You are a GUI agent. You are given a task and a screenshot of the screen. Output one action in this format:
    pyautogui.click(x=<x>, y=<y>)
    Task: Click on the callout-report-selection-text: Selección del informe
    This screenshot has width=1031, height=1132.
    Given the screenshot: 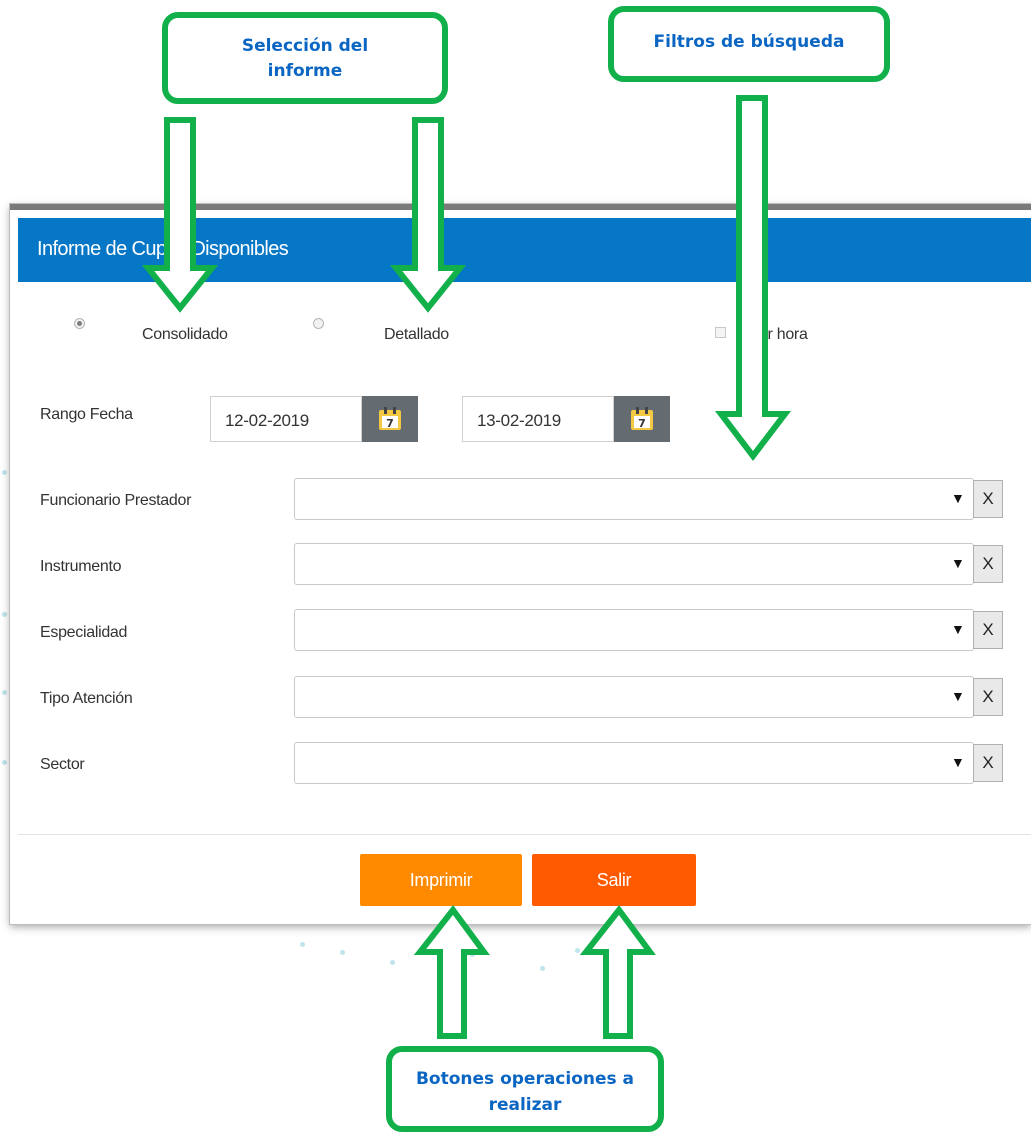 What is the action you would take?
    pyautogui.click(x=305, y=58)
    